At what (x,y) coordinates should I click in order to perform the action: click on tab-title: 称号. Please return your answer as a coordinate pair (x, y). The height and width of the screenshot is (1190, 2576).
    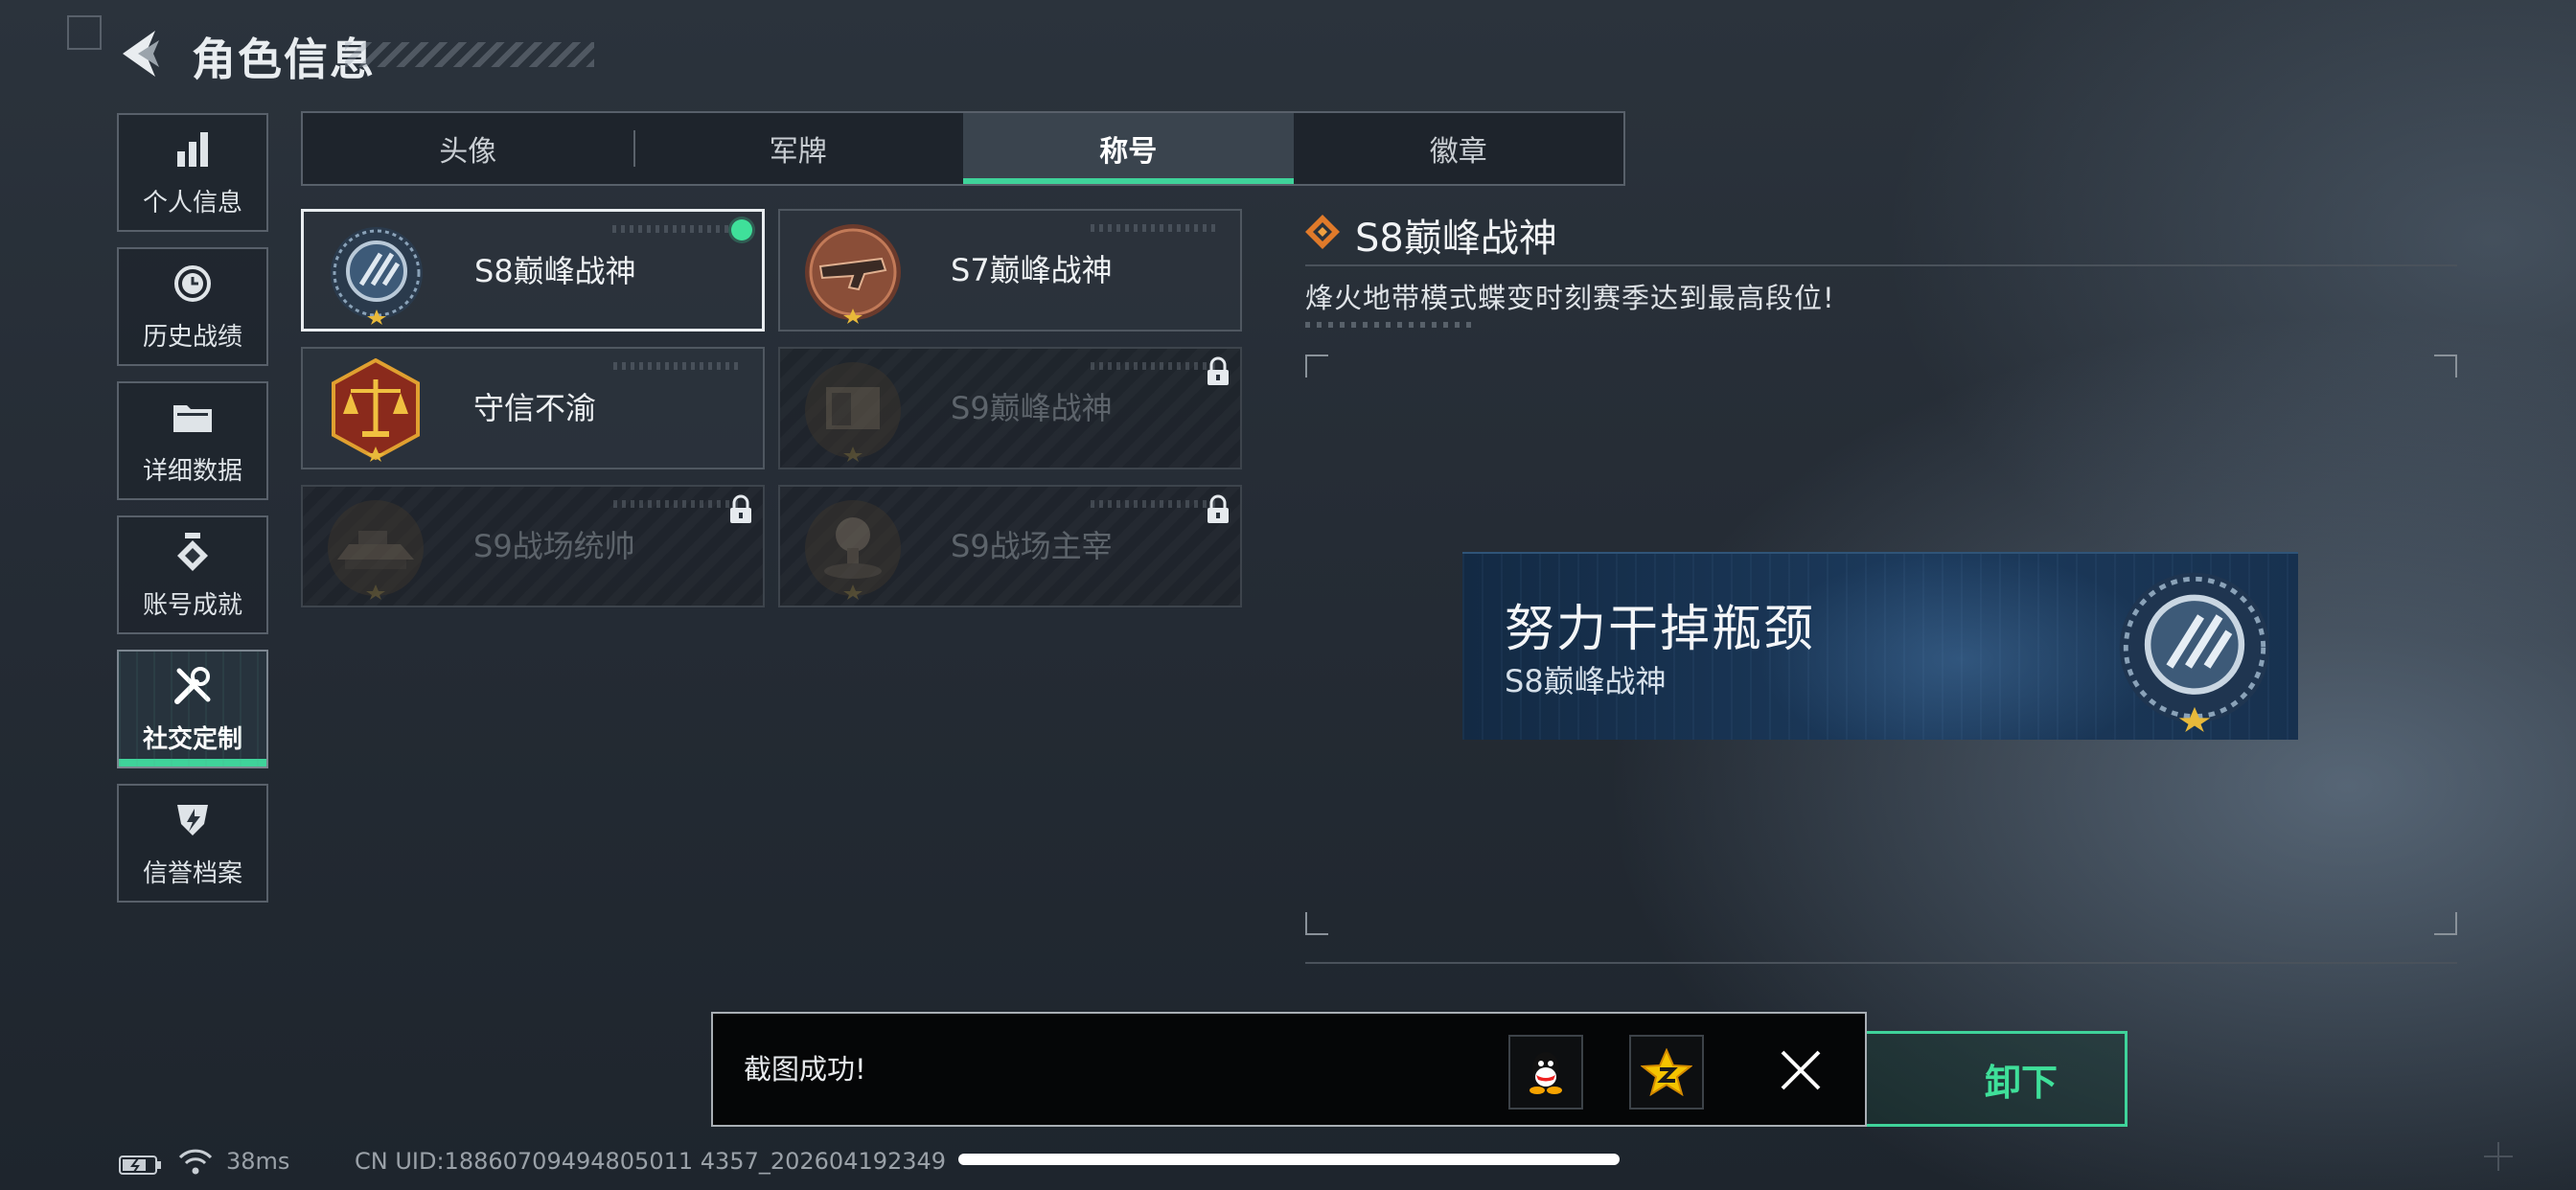
    Looking at the image, I should click on (1128, 148).